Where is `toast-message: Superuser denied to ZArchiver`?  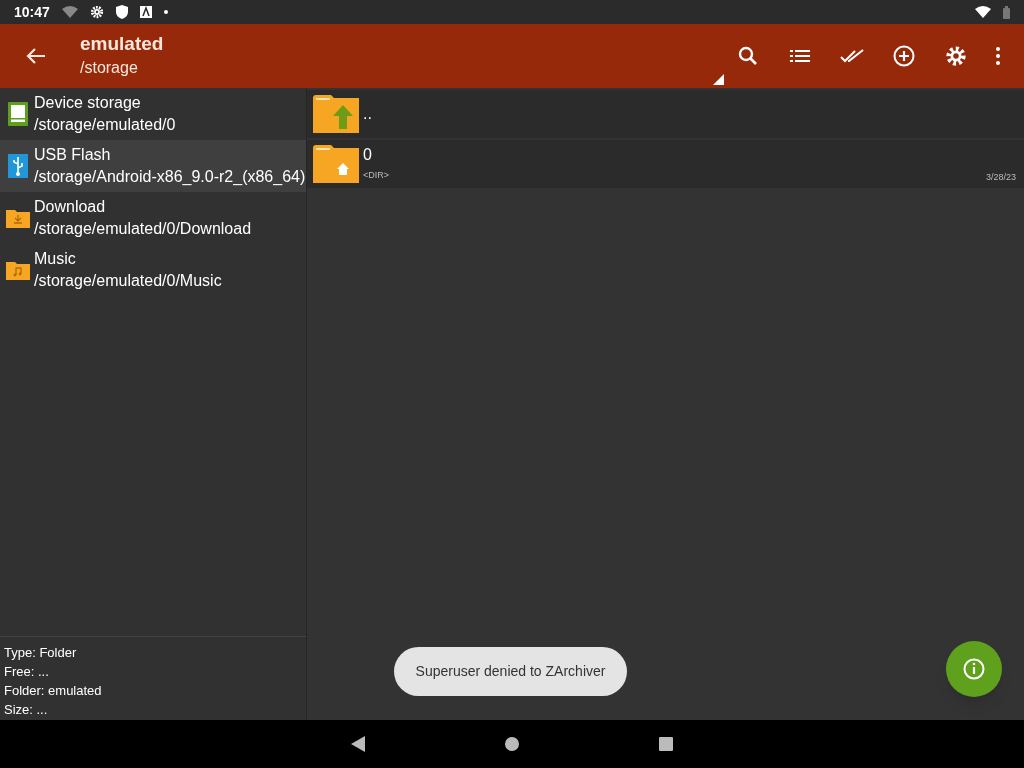 toast-message: Superuser denied to ZArchiver is located at coordinates (510, 671).